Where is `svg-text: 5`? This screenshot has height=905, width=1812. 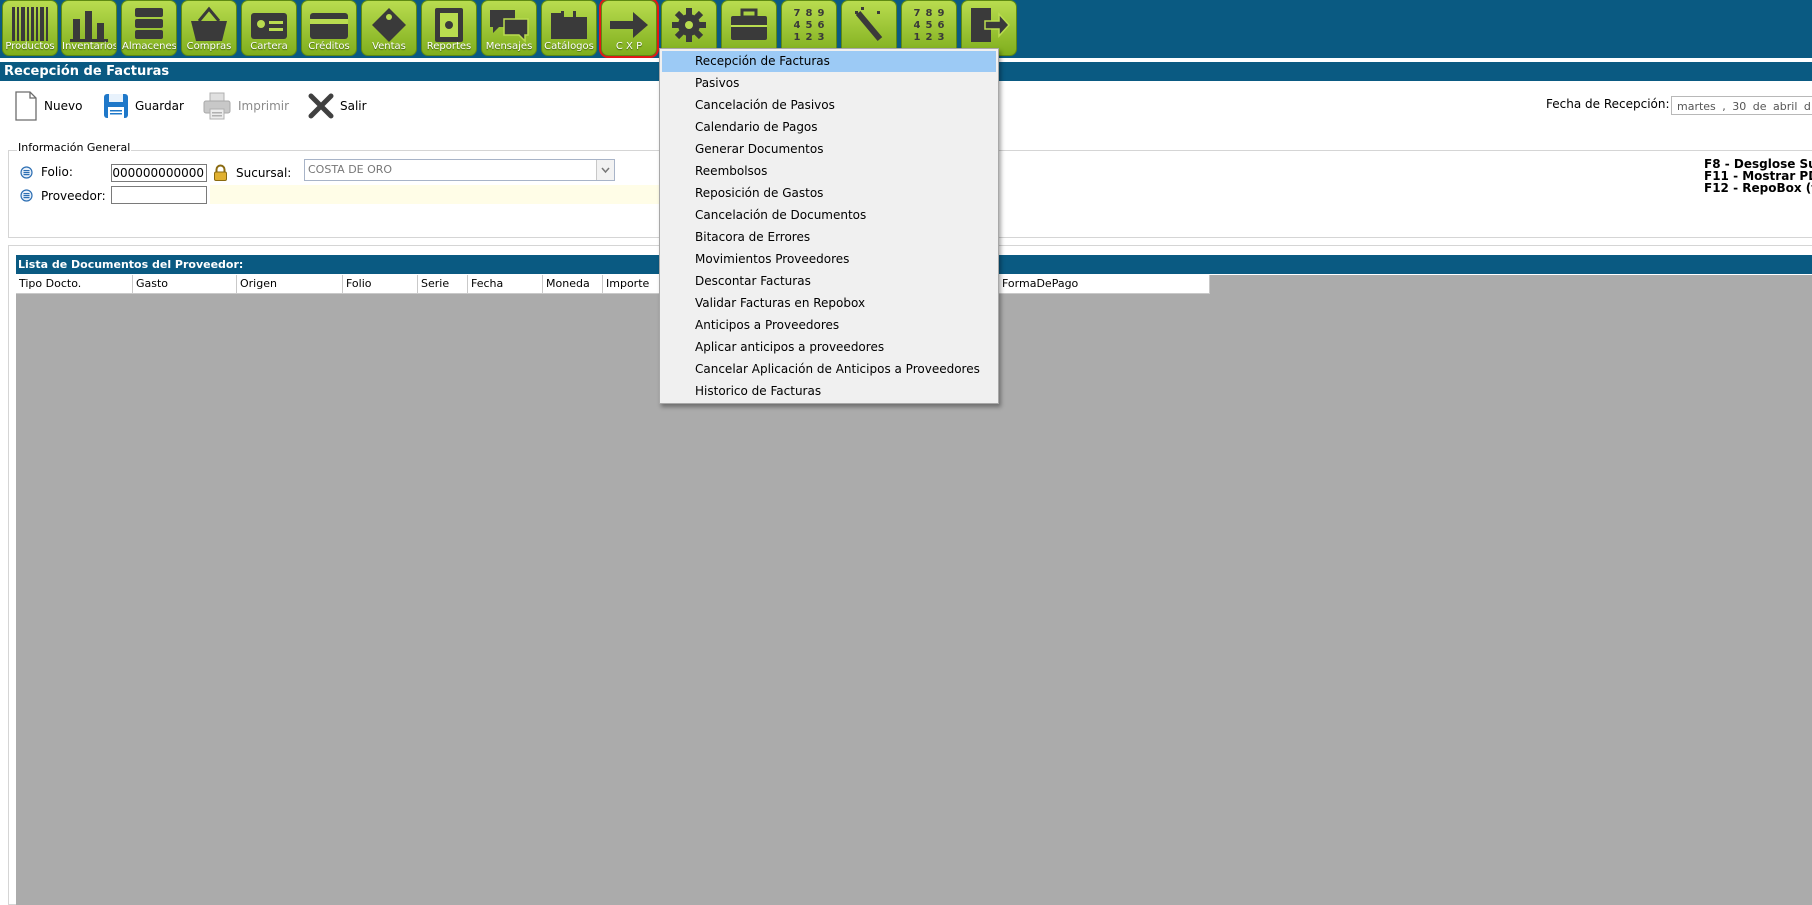
svg-text: 5 is located at coordinates (809, 25).